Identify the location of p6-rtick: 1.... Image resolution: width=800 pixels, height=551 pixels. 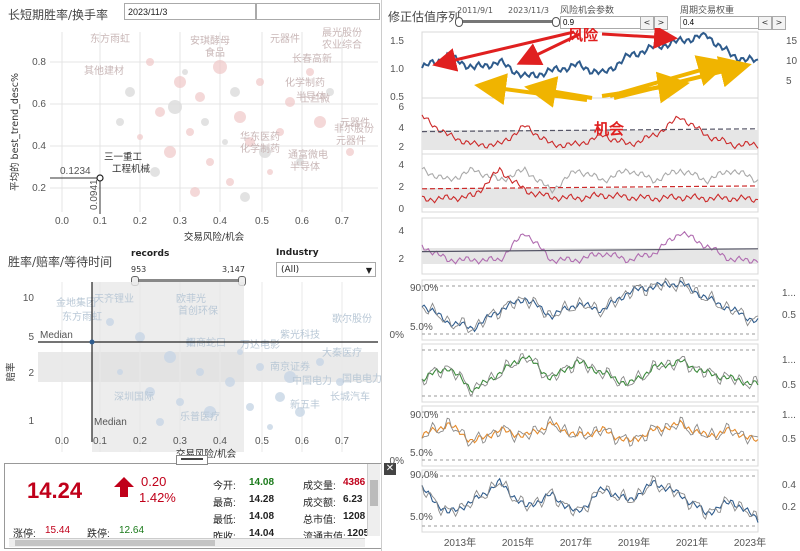
(789, 360).